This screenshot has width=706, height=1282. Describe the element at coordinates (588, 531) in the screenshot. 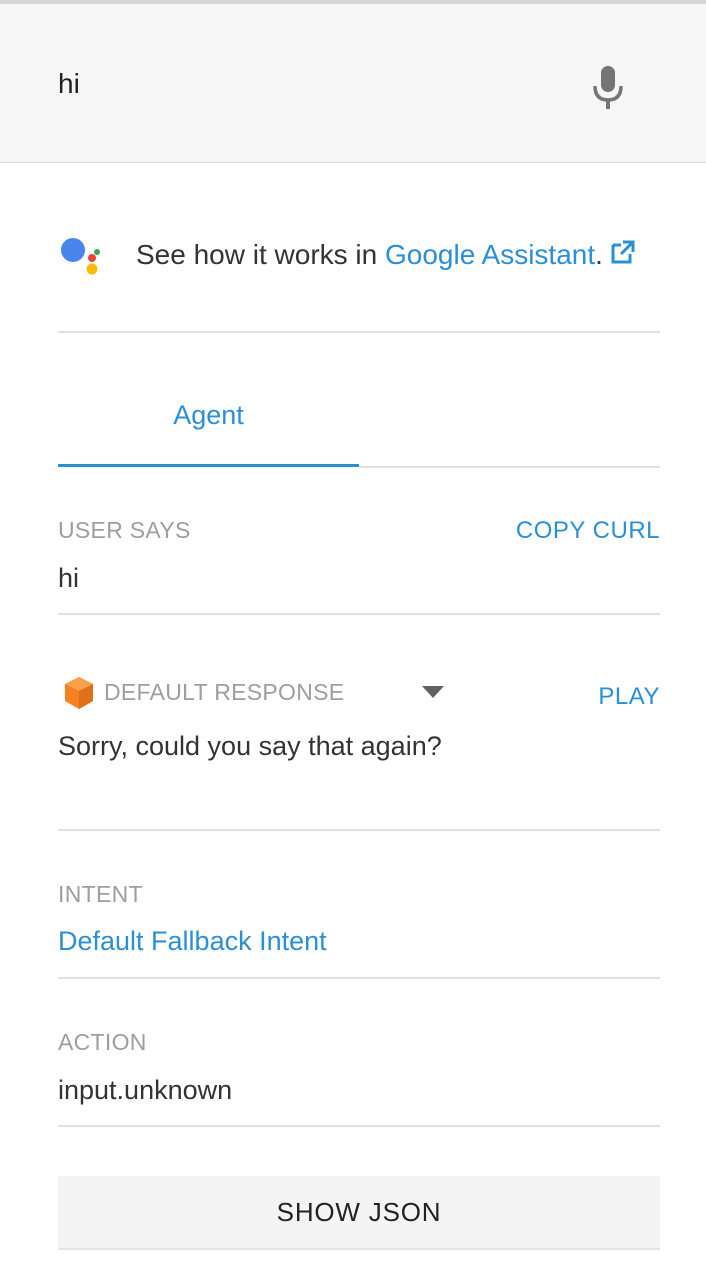

I see `copy-curl-button: COPY CURL` at that location.